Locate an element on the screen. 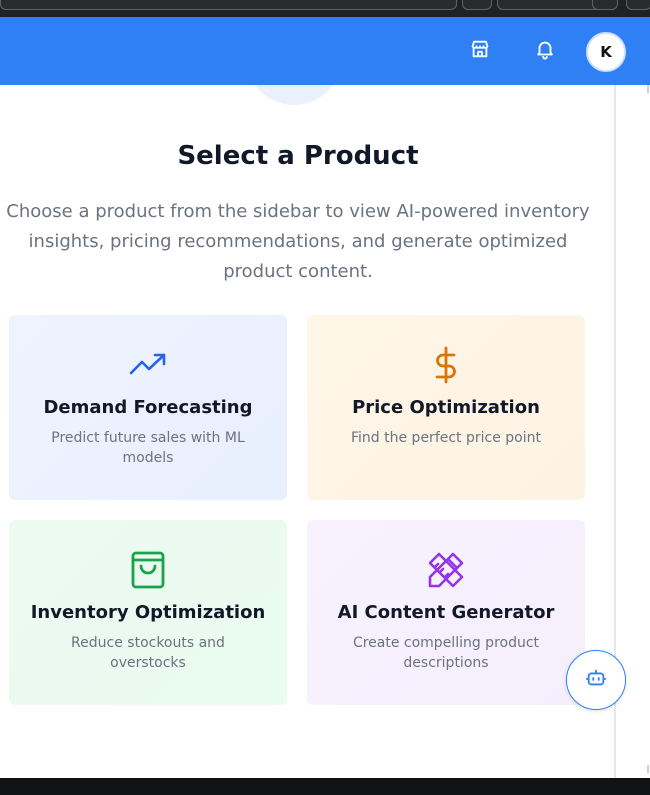  pencil-ruler-icon is located at coordinates (446, 572).